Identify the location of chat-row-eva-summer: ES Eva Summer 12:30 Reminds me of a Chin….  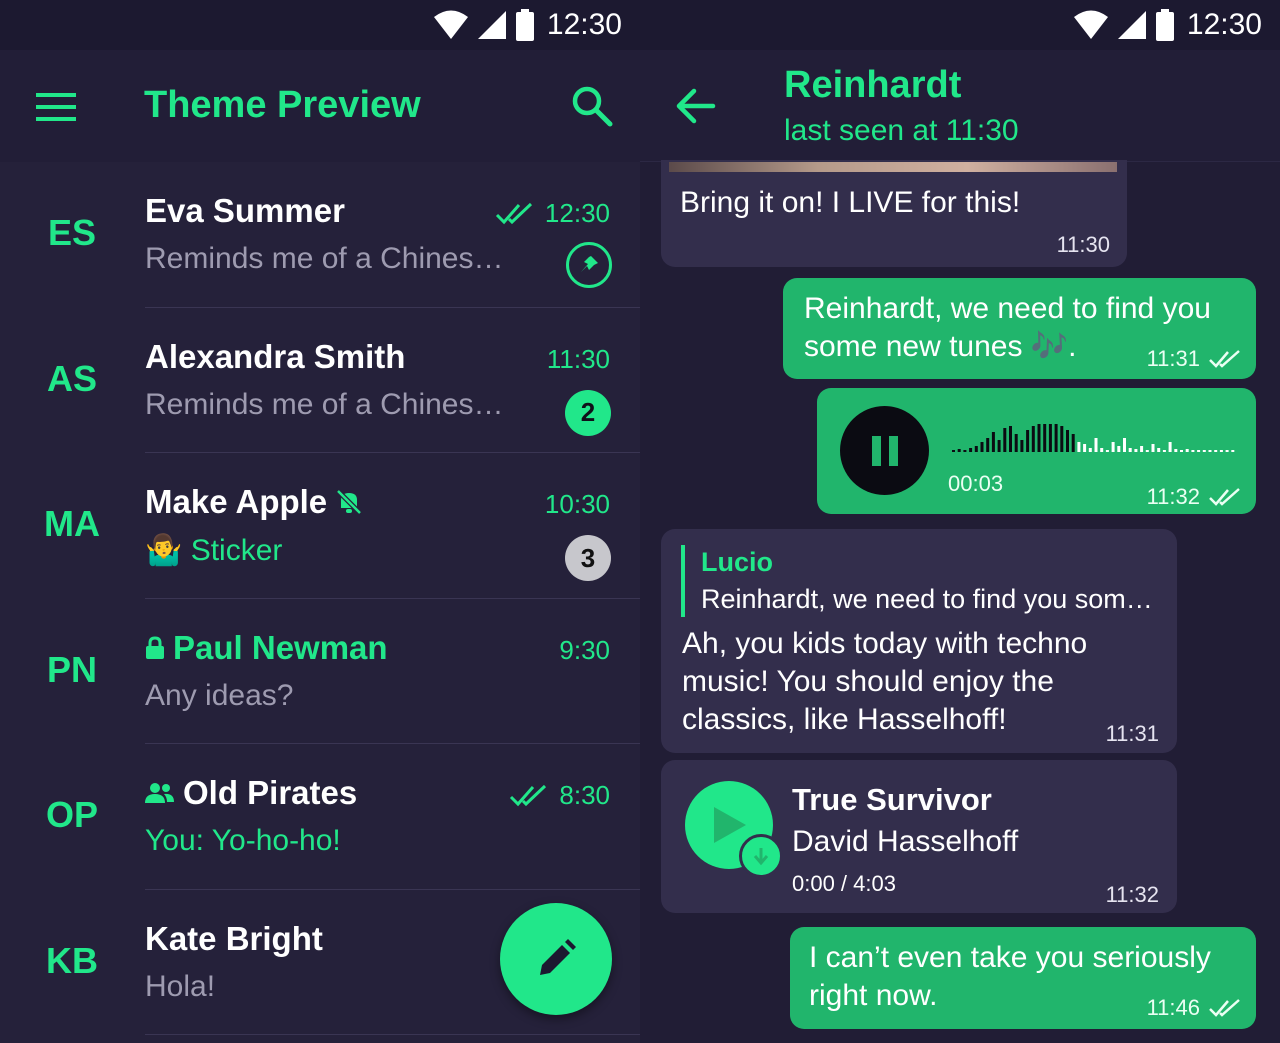
(320, 235).